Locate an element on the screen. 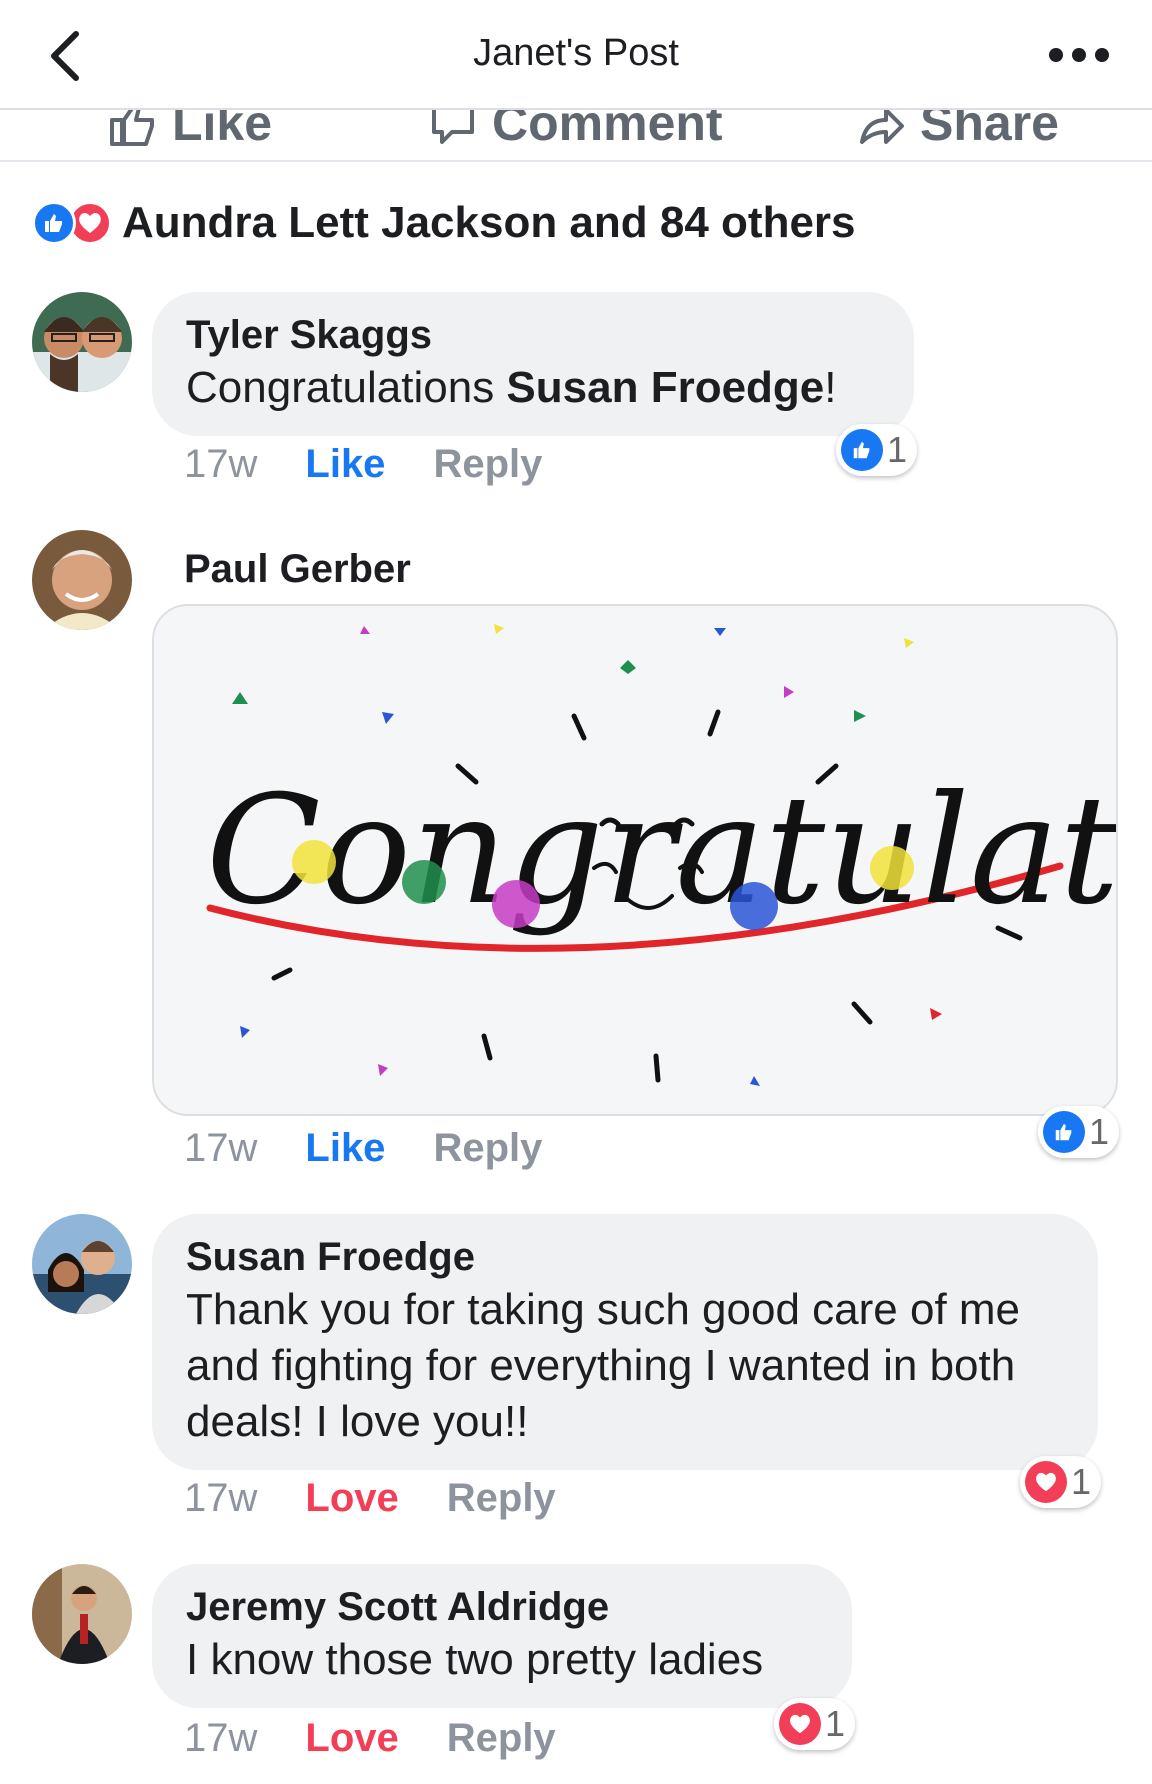  thumbs-up-icon is located at coordinates (132, 128).